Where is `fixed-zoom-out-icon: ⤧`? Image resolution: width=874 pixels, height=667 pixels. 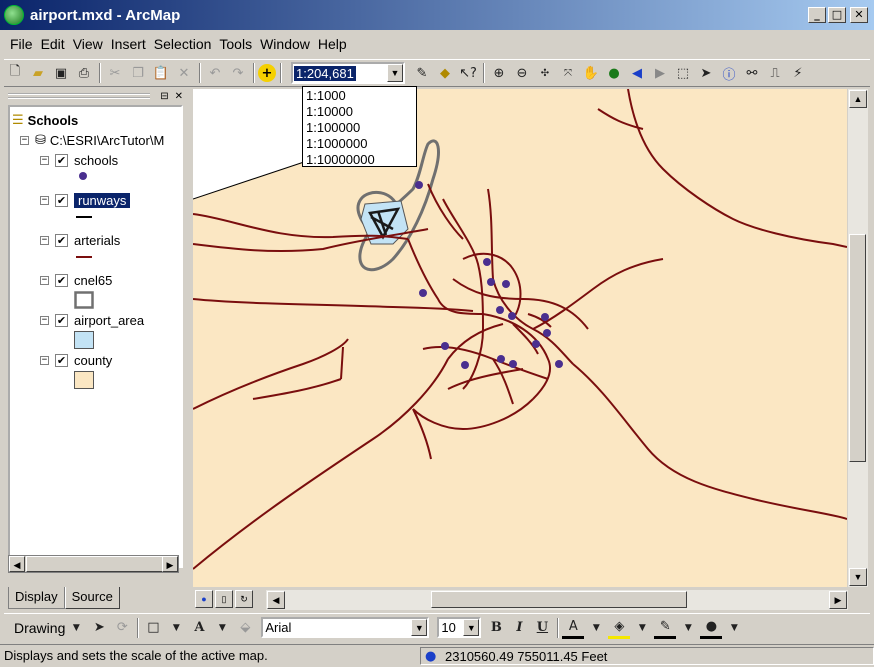 fixed-zoom-out-icon: ⤧ is located at coordinates (568, 73).